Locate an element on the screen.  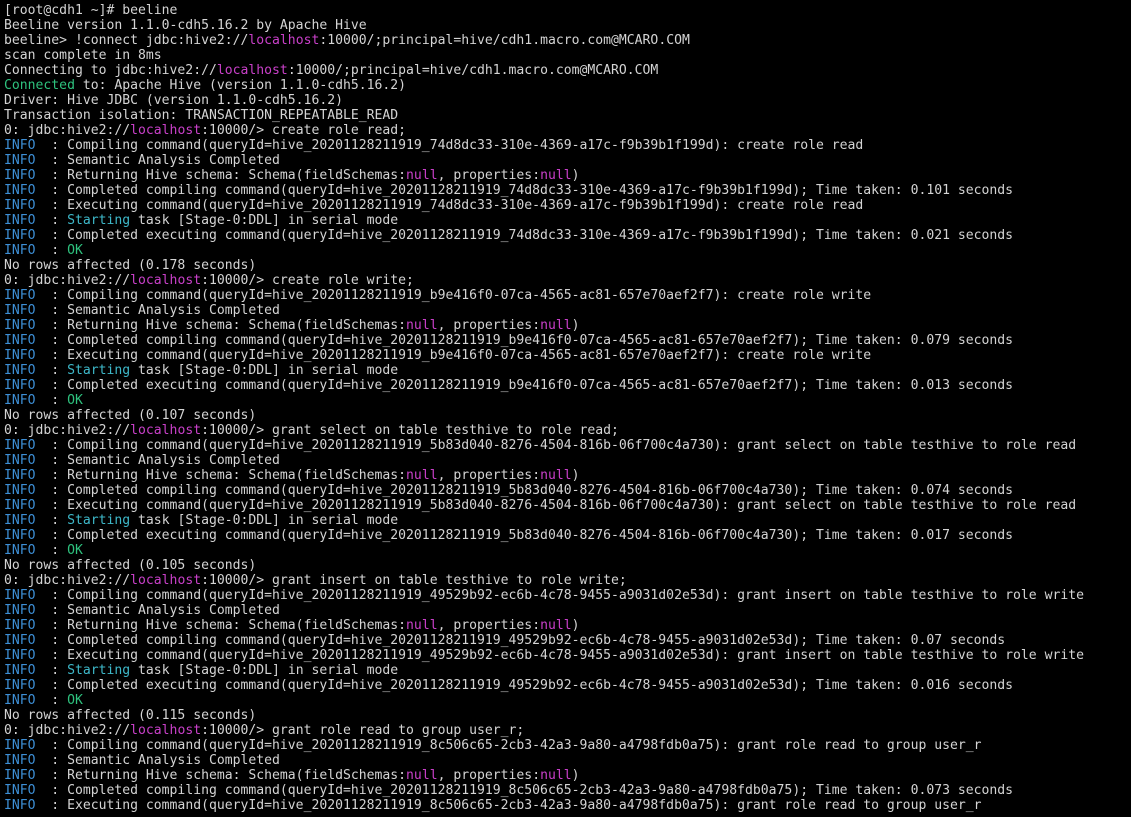
terminal-line: [root@cdh1 ~]# beeline is located at coordinates (567, 10).